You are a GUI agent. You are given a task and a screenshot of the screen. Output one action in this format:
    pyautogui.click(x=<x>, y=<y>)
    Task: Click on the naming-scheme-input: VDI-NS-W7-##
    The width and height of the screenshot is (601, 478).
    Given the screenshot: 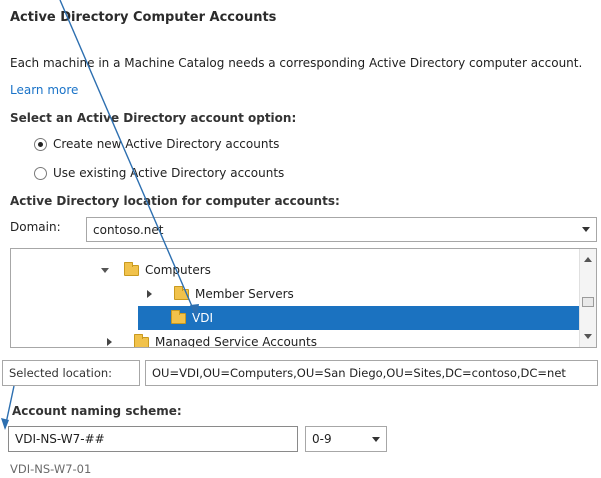 What is the action you would take?
    pyautogui.click(x=153, y=439)
    